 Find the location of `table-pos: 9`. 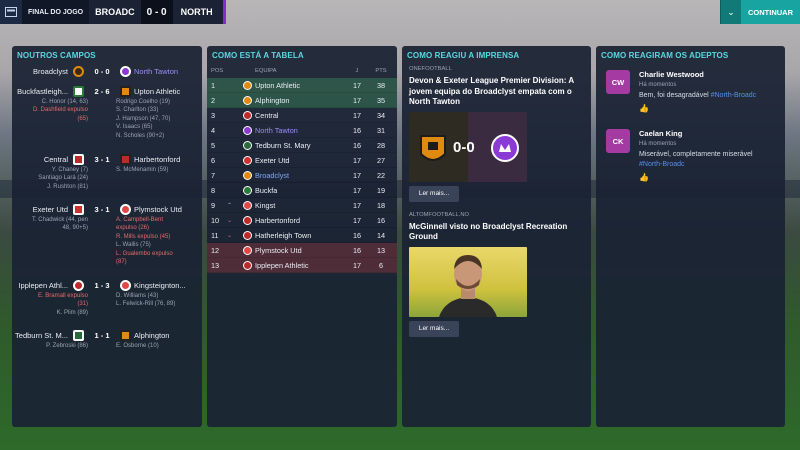

table-pos: 9 is located at coordinates (213, 205).